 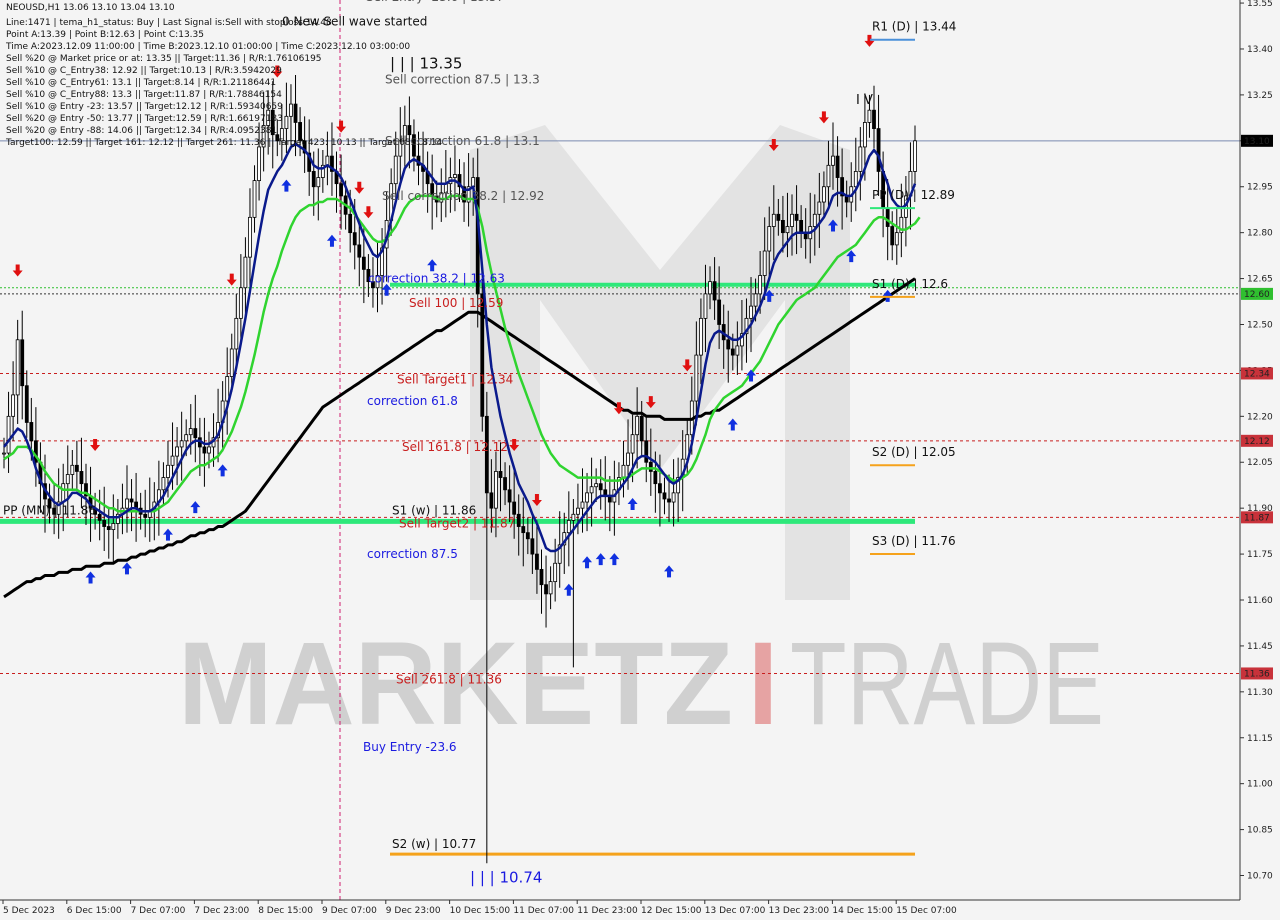 What do you see at coordinates (1260, 96) in the screenshot?
I see `y-tick-label: 13.25` at bounding box center [1260, 96].